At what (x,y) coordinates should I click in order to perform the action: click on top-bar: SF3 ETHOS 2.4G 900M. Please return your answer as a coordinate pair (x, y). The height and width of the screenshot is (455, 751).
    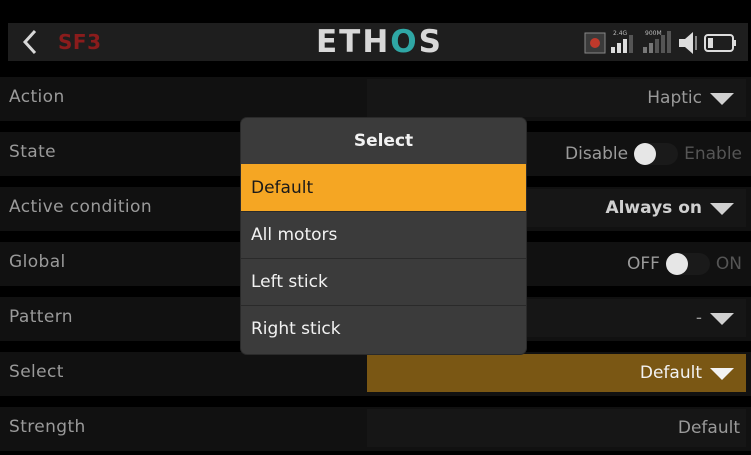
    Looking at the image, I should click on (375, 33).